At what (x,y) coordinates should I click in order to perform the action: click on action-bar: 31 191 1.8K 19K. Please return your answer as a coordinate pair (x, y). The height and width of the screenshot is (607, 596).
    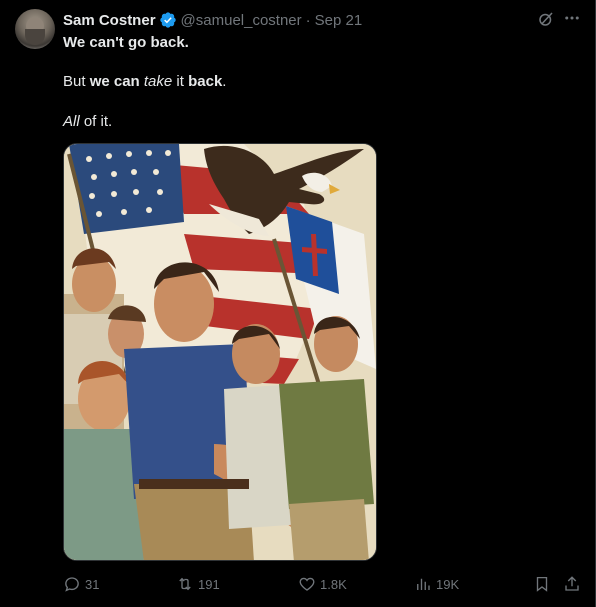
    Looking at the image, I should click on (323, 585).